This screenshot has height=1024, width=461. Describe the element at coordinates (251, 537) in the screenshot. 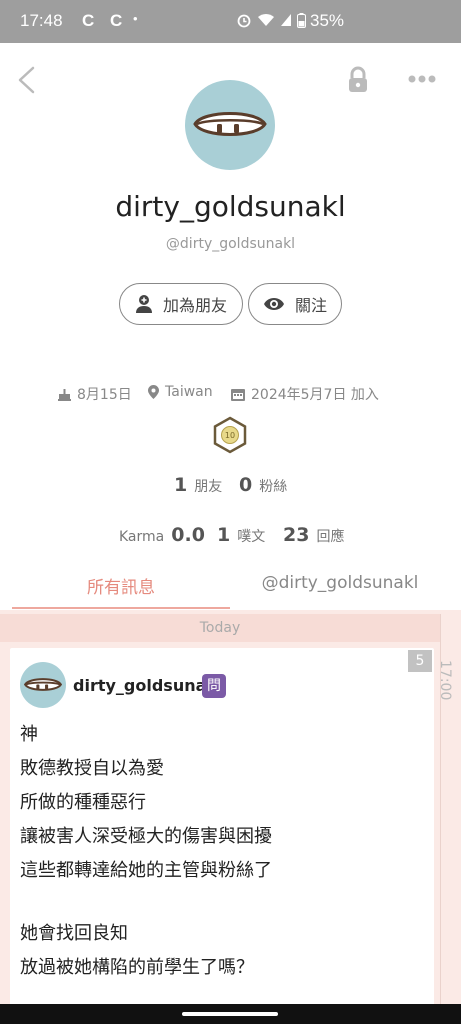

I see `posts-label: 噗文` at that location.